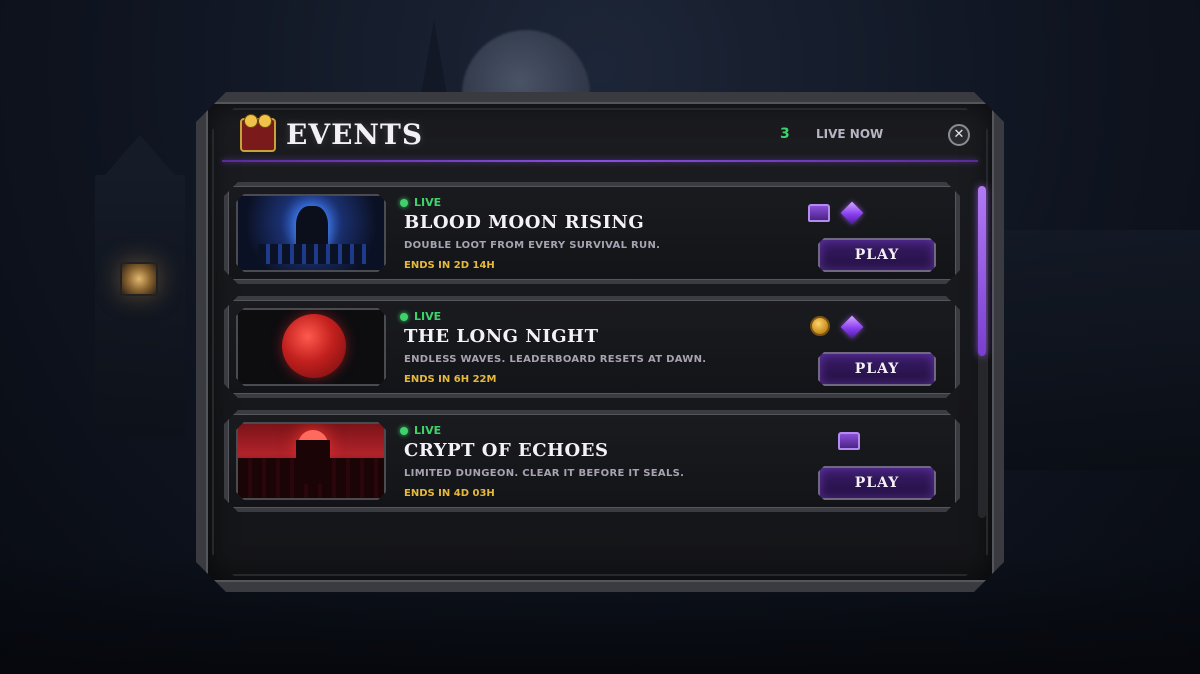  Describe the element at coordinates (820, 326) in the screenshot. I see `coin-icon` at that location.